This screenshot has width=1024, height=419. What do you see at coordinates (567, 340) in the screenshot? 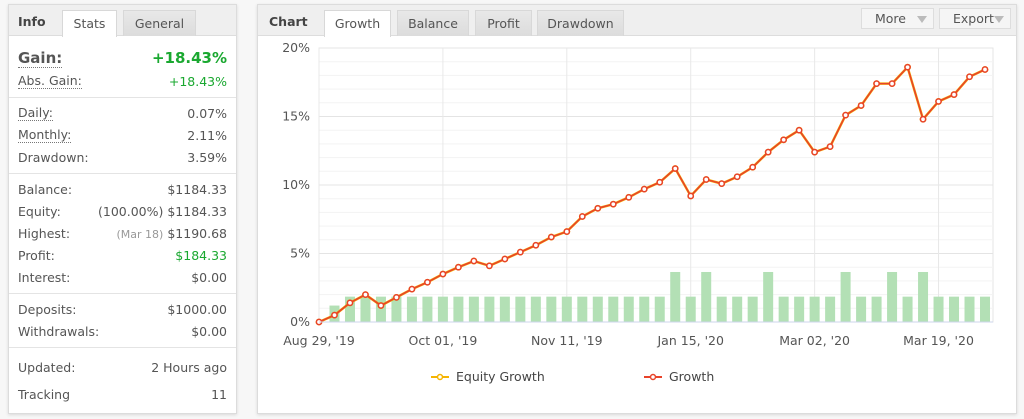
I see `x-tick-label: Nov 11, '19` at bounding box center [567, 340].